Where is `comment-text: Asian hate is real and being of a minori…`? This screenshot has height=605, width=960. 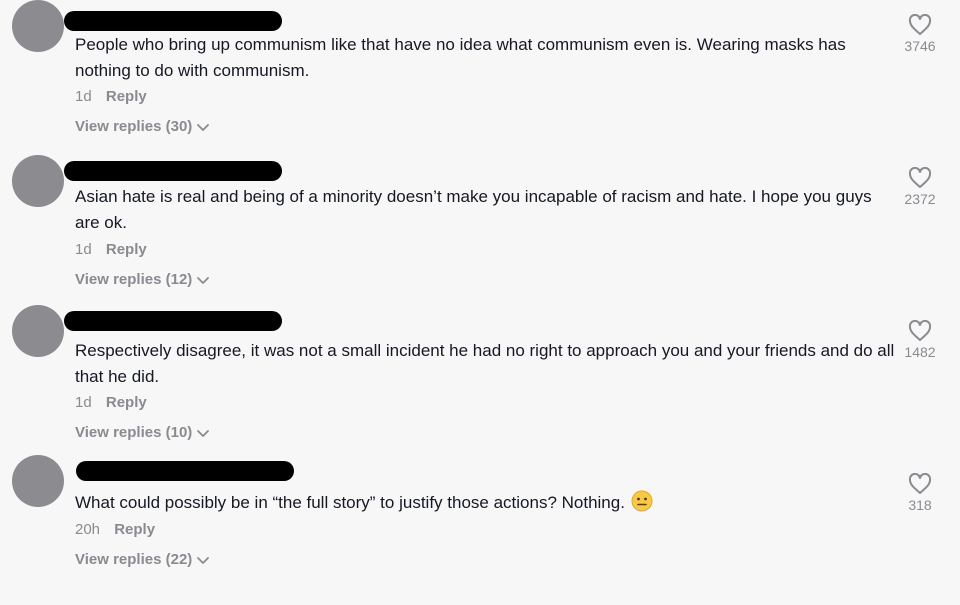
comment-text: Asian hate is real and being of a minori… is located at coordinates (473, 209).